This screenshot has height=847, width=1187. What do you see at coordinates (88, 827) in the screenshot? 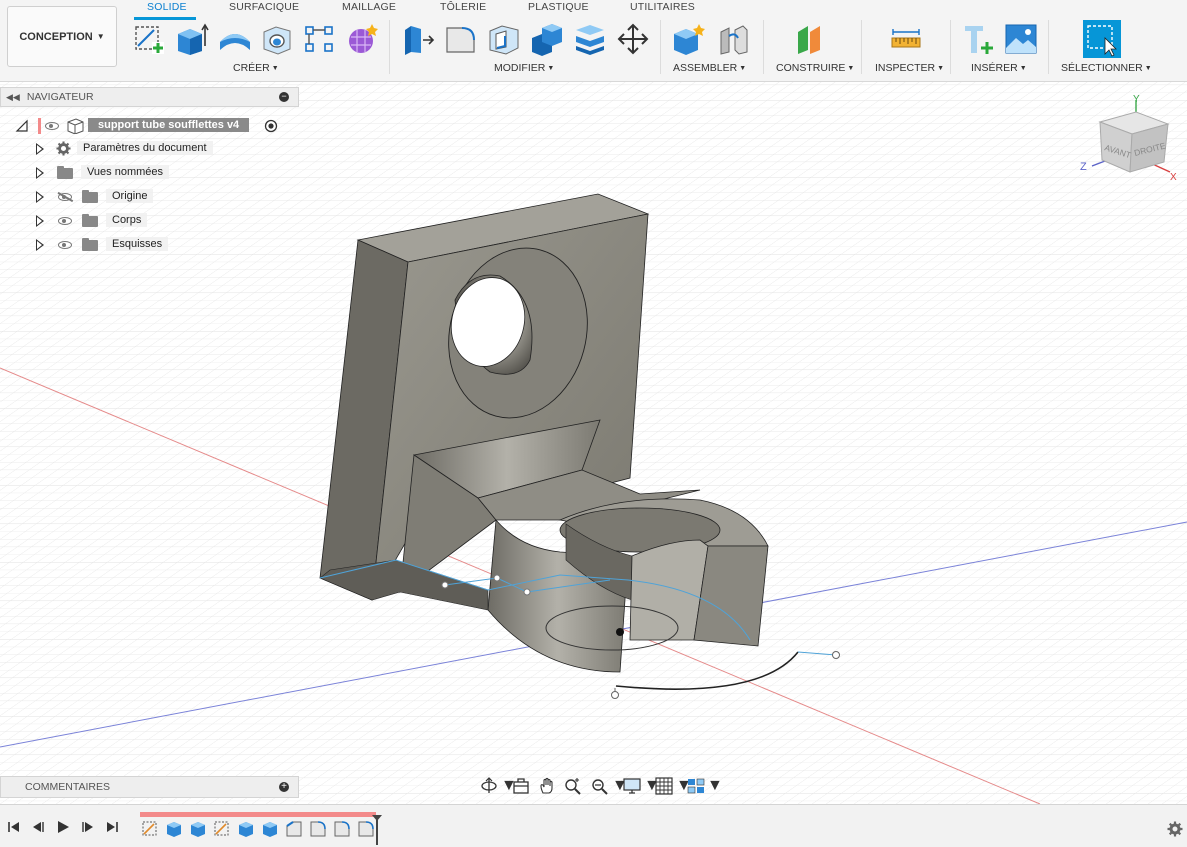
I see `step-forward-button` at bounding box center [88, 827].